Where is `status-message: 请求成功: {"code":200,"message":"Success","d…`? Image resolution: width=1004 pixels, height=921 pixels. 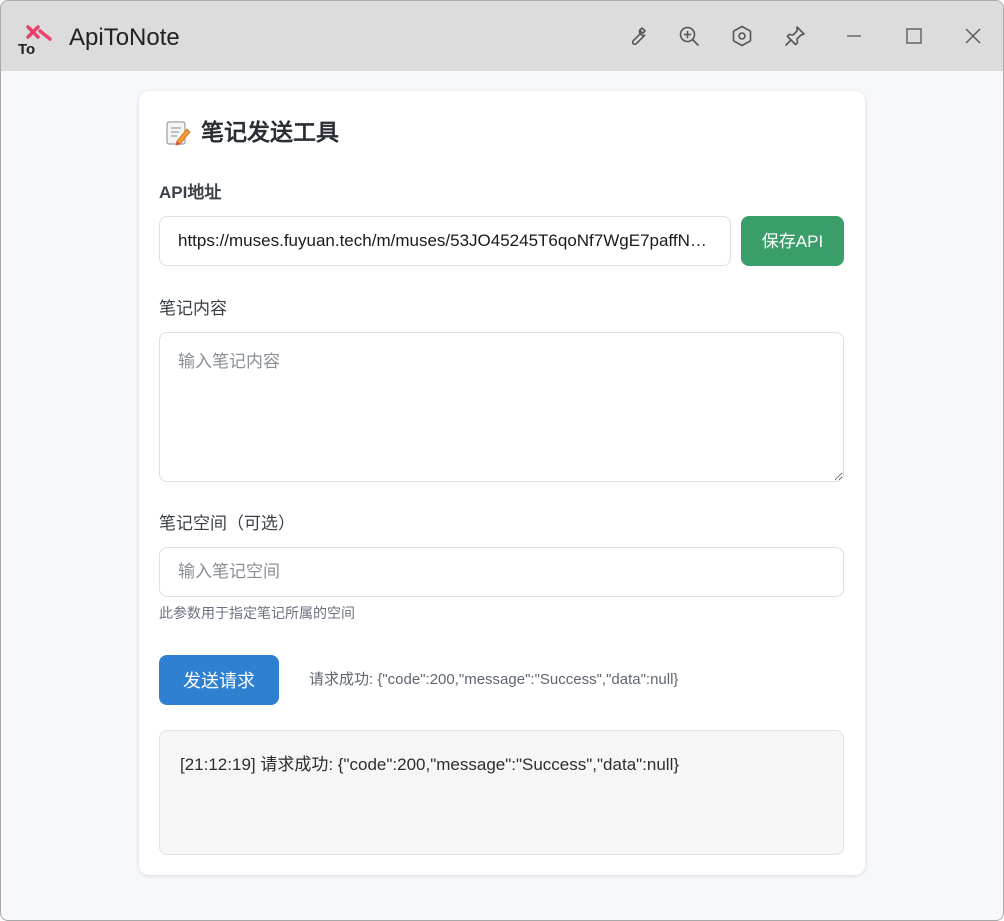
status-message: 请求成功: {"code":200,"message":"Success","d… is located at coordinates (494, 679).